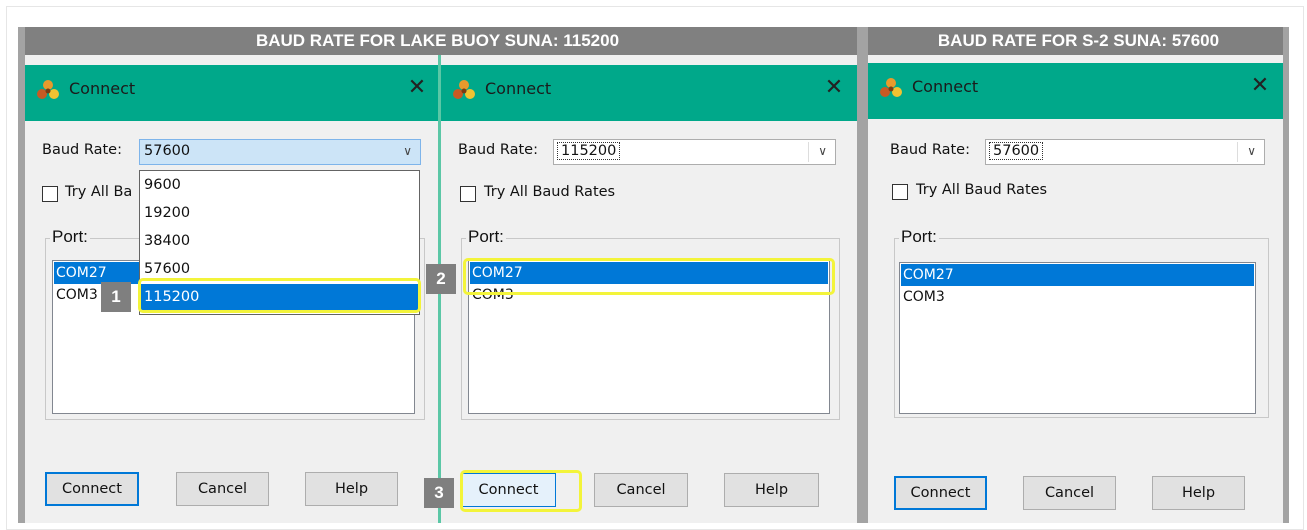 Image resolution: width=1307 pixels, height=530 pixels. I want to click on baud-option-19200: 19200, so click(279, 213).